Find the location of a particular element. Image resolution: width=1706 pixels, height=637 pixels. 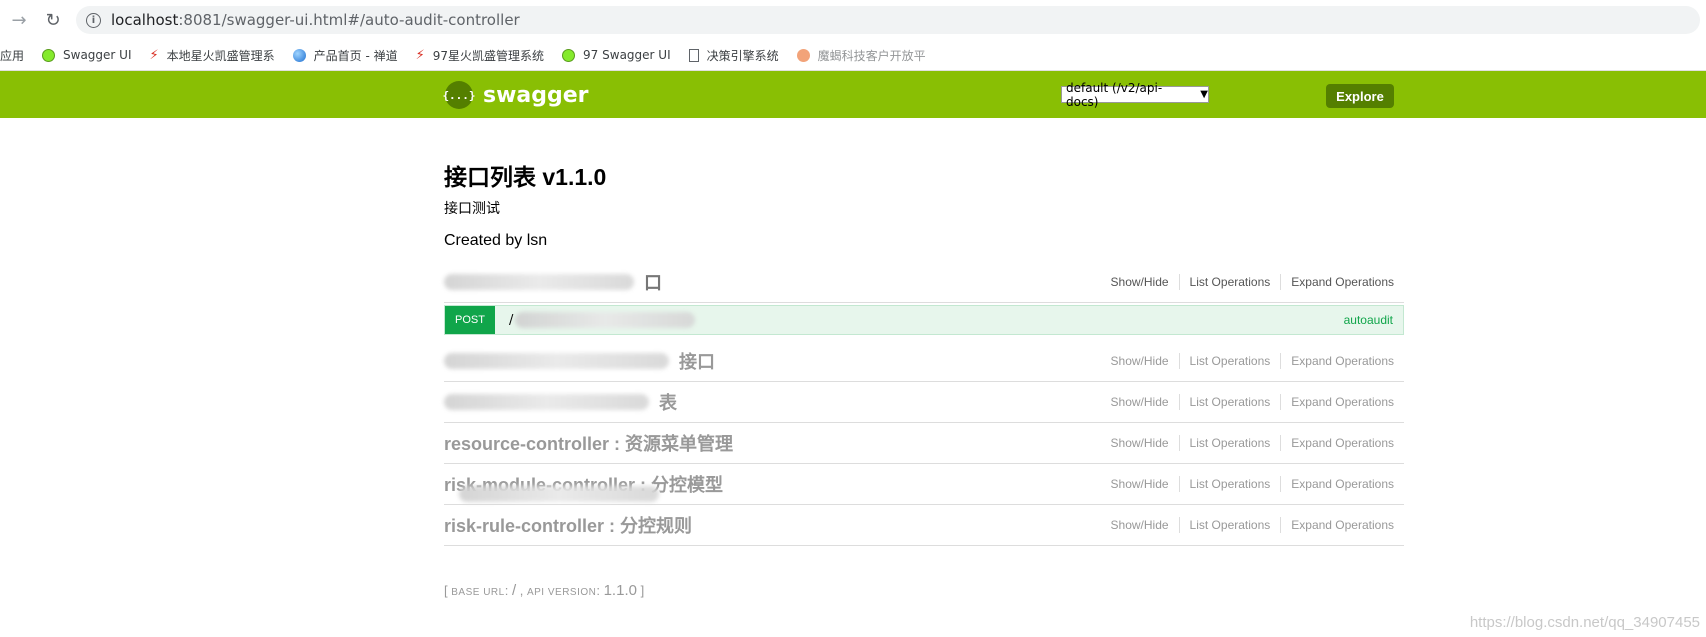

api-title: 接口列表 v1.1.0 is located at coordinates (525, 177).